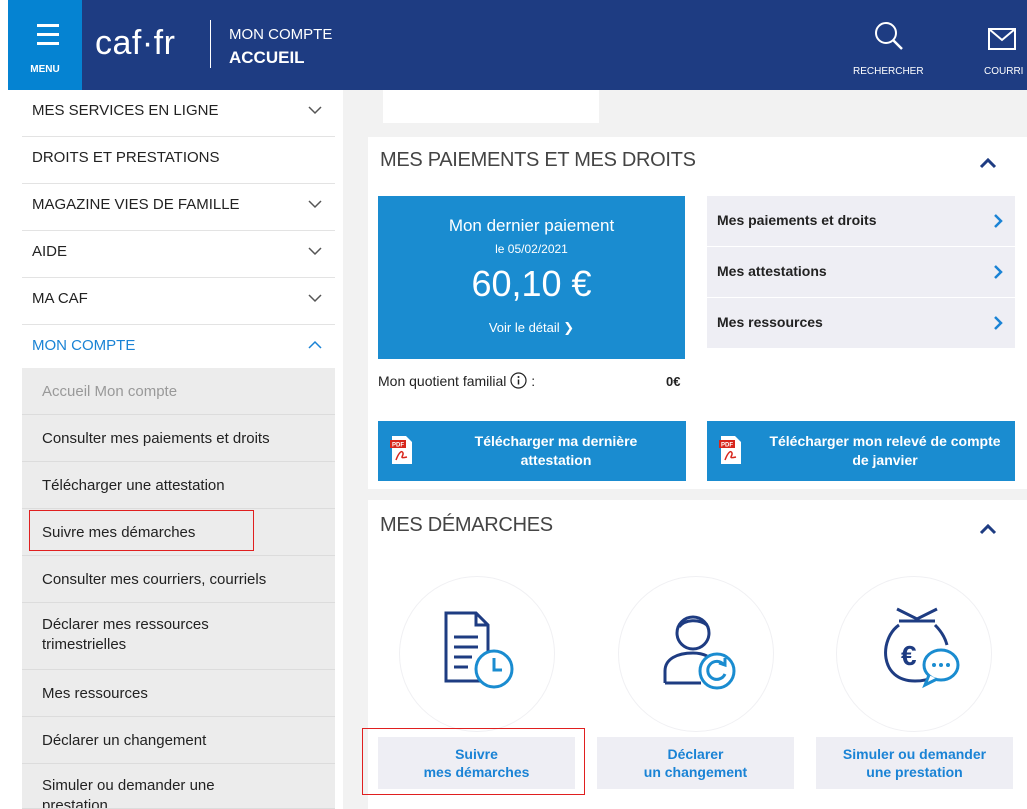  What do you see at coordinates (556, 450) in the screenshot?
I see `download-attestation-label: Télécharger ma dernière attestation` at bounding box center [556, 450].